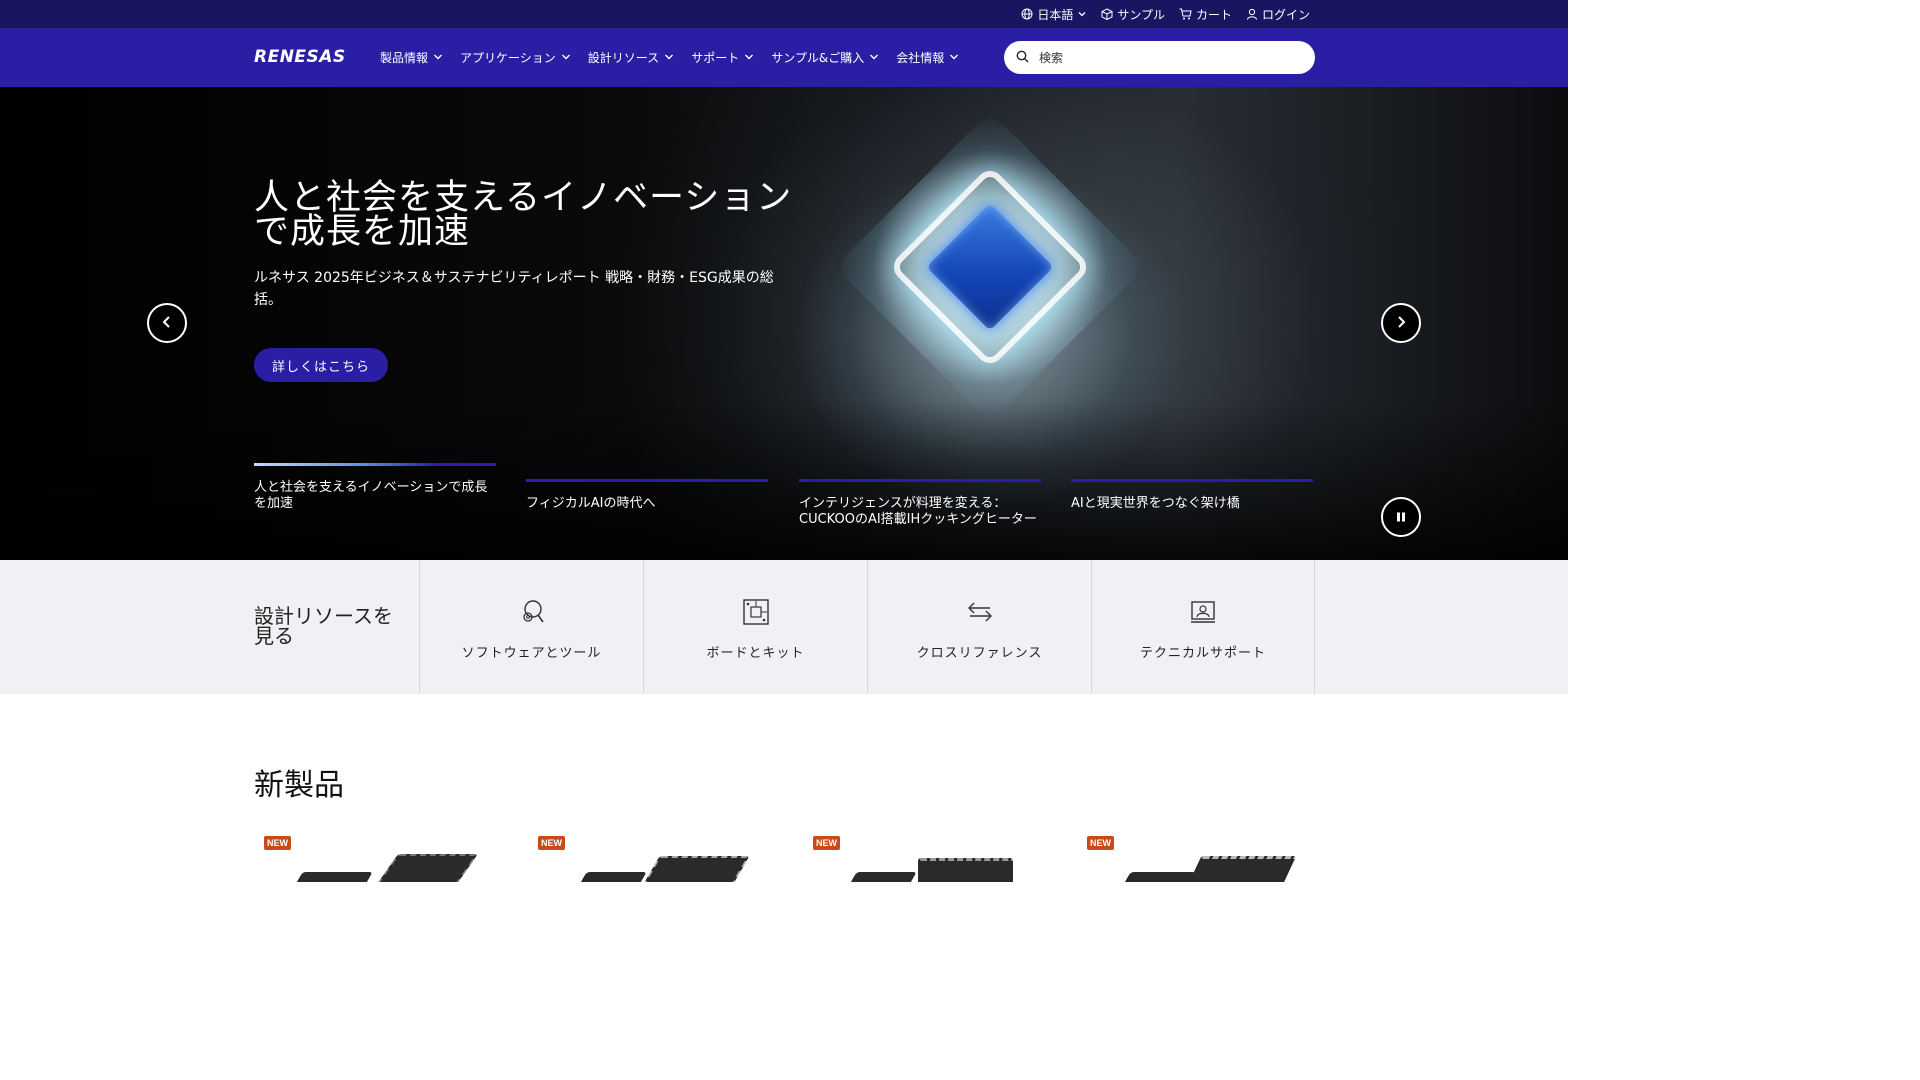 The height and width of the screenshot is (1080, 1920). Describe the element at coordinates (1155, 503) in the screenshot. I see `slide-tab-label: AIと現実世界をつなぐ架け橋` at that location.